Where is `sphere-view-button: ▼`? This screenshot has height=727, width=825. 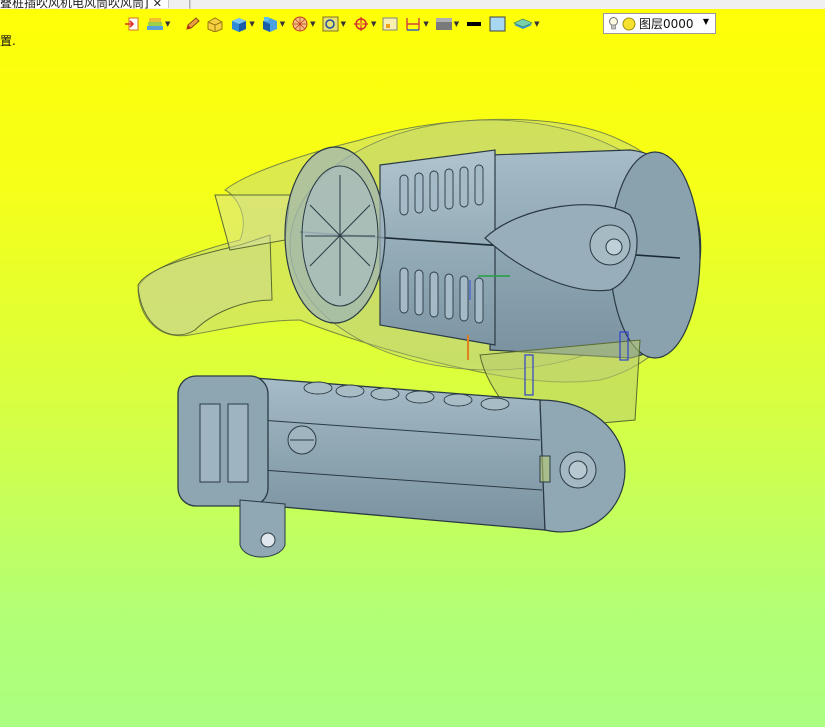
sphere-view-button: ▼ is located at coordinates (303, 24).